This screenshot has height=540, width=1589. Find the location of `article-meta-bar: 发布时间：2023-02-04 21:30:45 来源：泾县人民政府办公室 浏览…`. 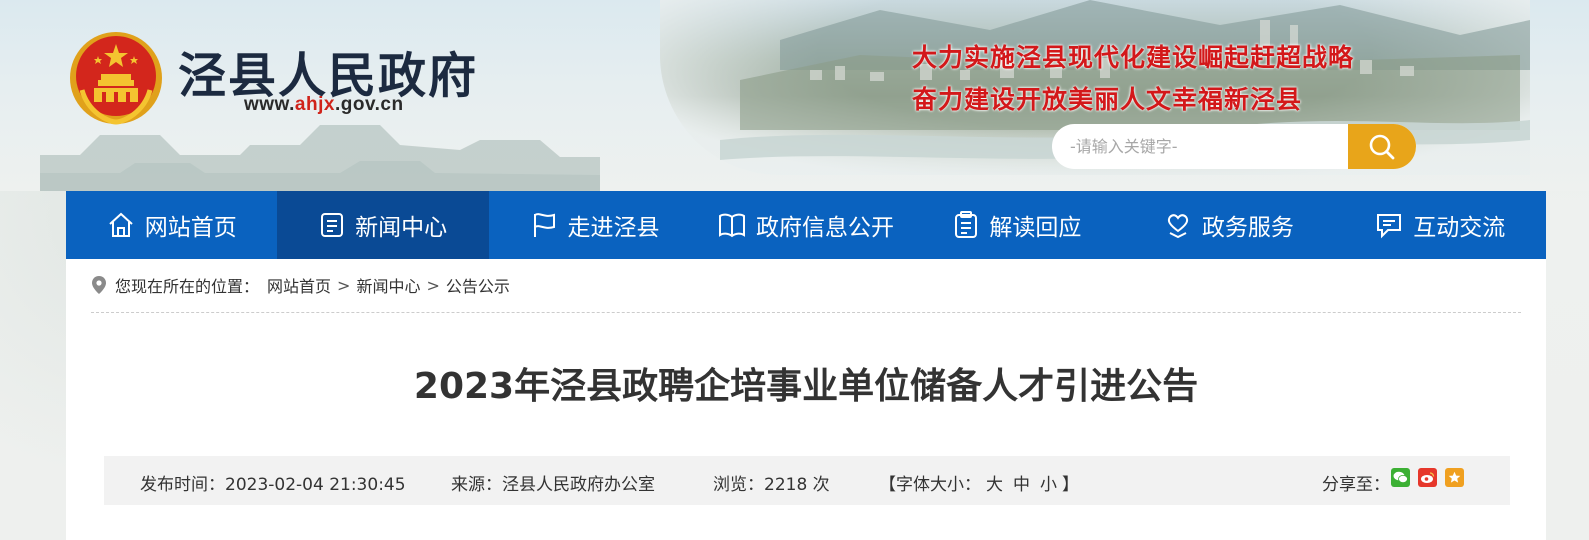

article-meta-bar: 发布时间：2023-02-04 21:30:45 来源：泾县人民政府办公室 浏览… is located at coordinates (807, 480).